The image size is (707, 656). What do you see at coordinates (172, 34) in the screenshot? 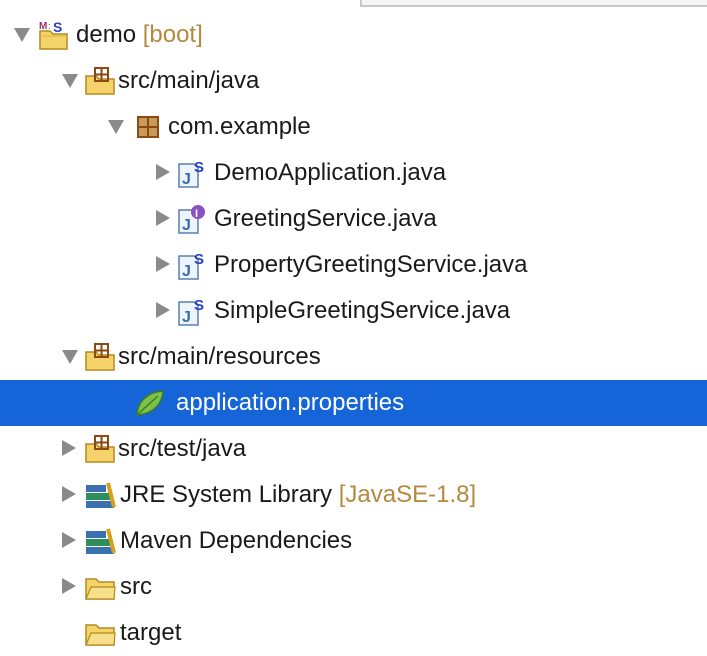
I see `project-boot-decoration: [boot]` at bounding box center [172, 34].